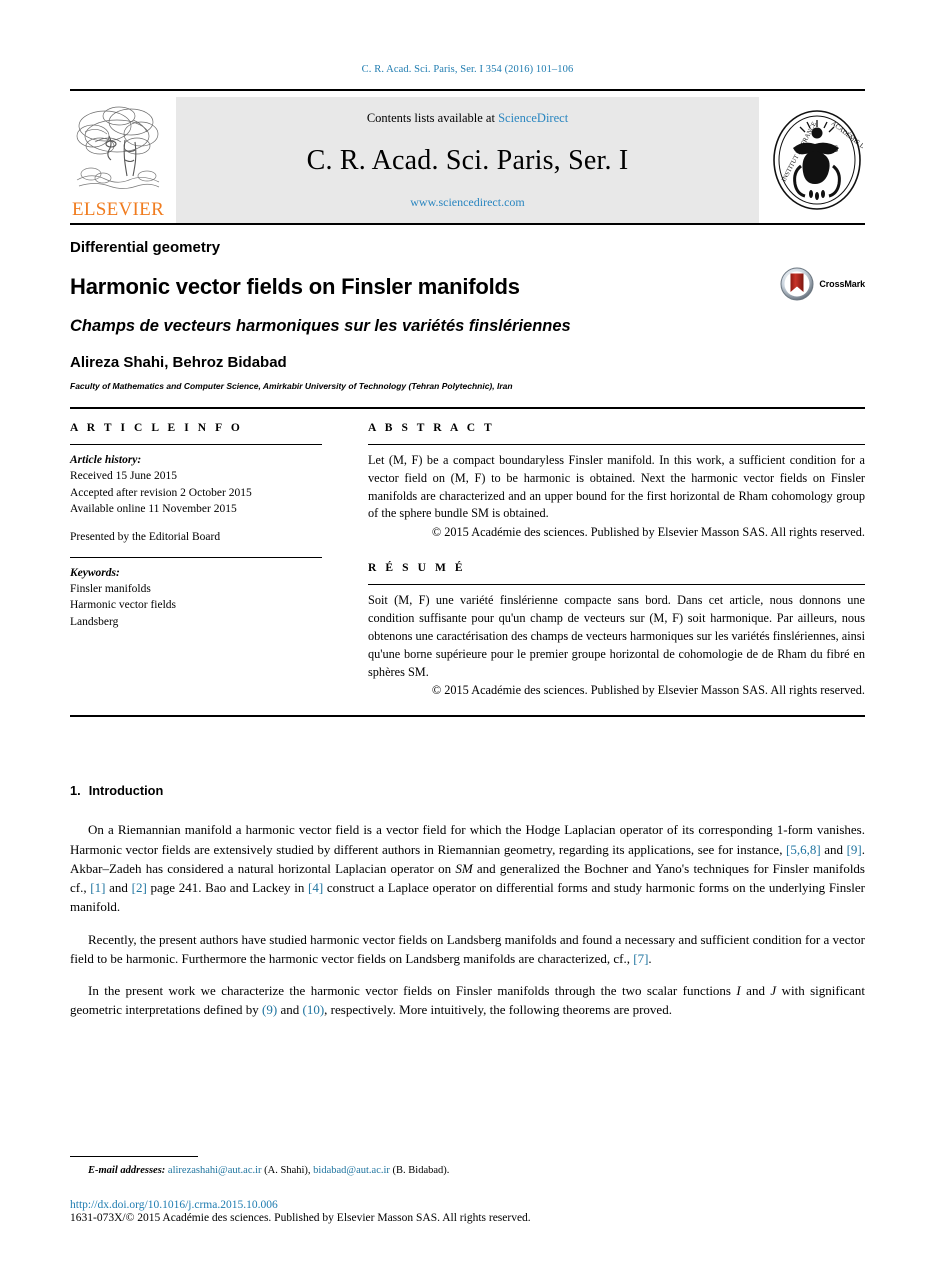  I want to click on sciencedirect-url: www.sciencedirect.com, so click(467, 202).